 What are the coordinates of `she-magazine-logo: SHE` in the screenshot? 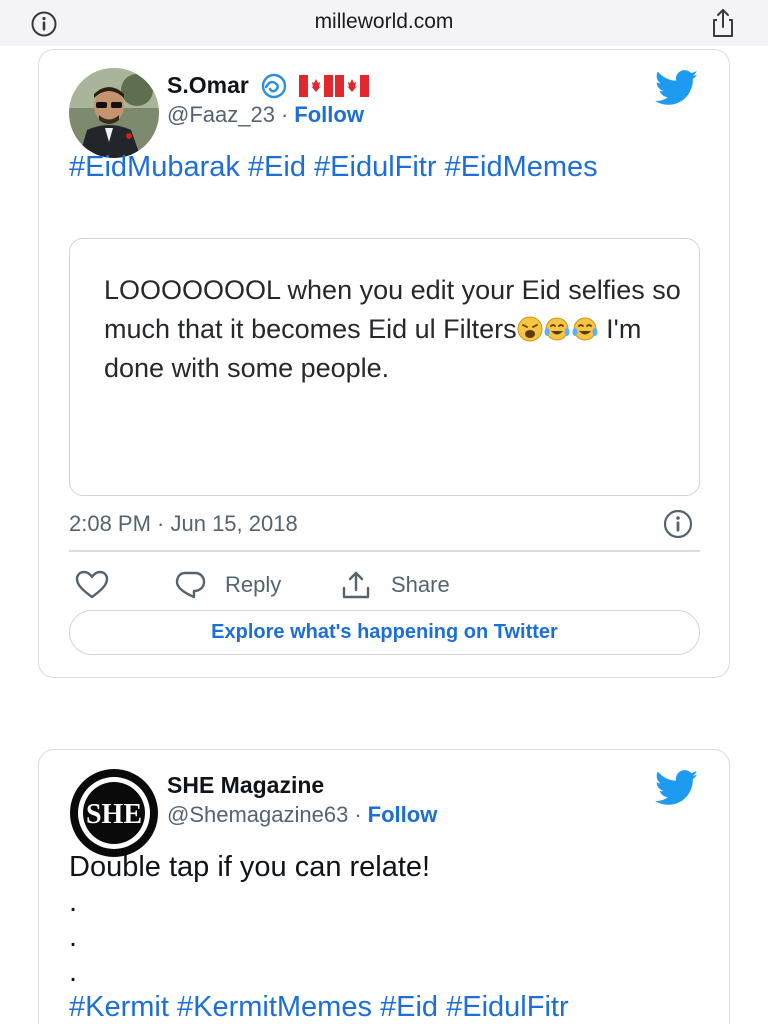 It's located at (114, 813).